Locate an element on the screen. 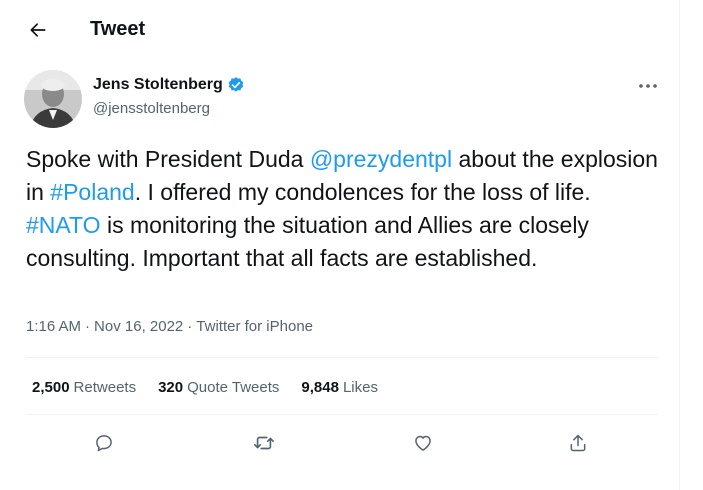 The width and height of the screenshot is (703, 490). more-button is located at coordinates (648, 86).